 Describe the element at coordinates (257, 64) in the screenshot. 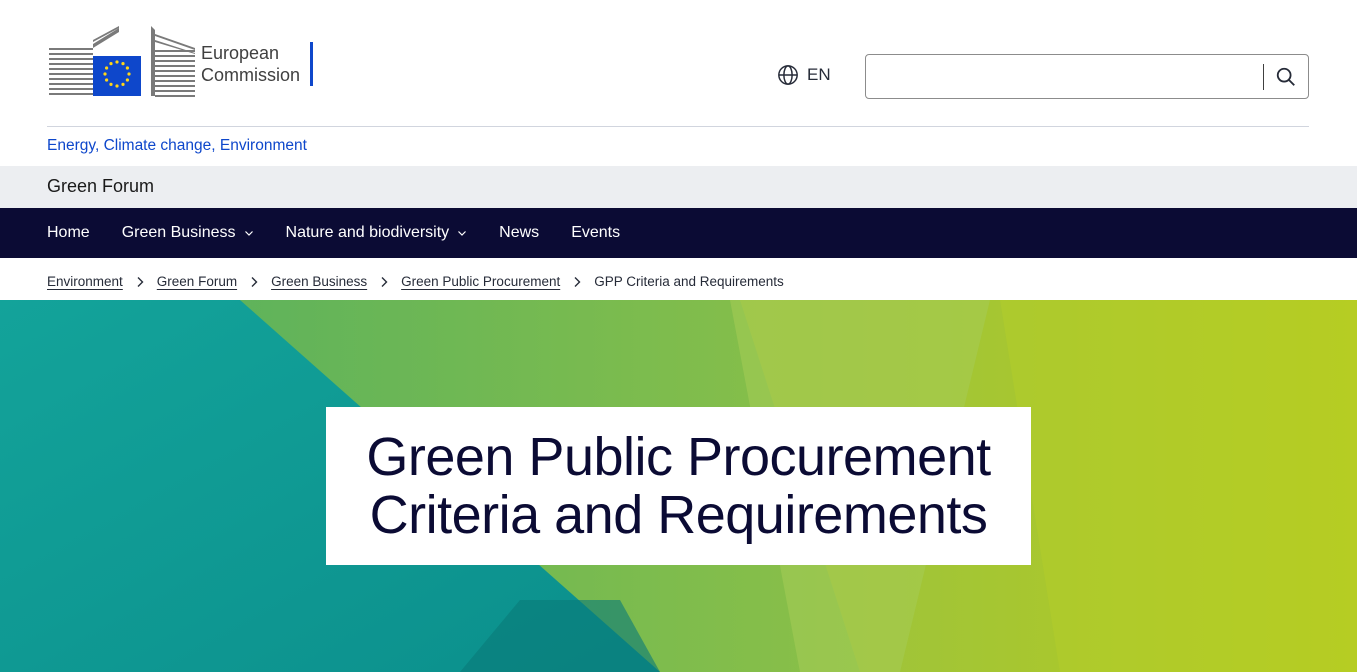

I see `logo-text: European Commission` at that location.